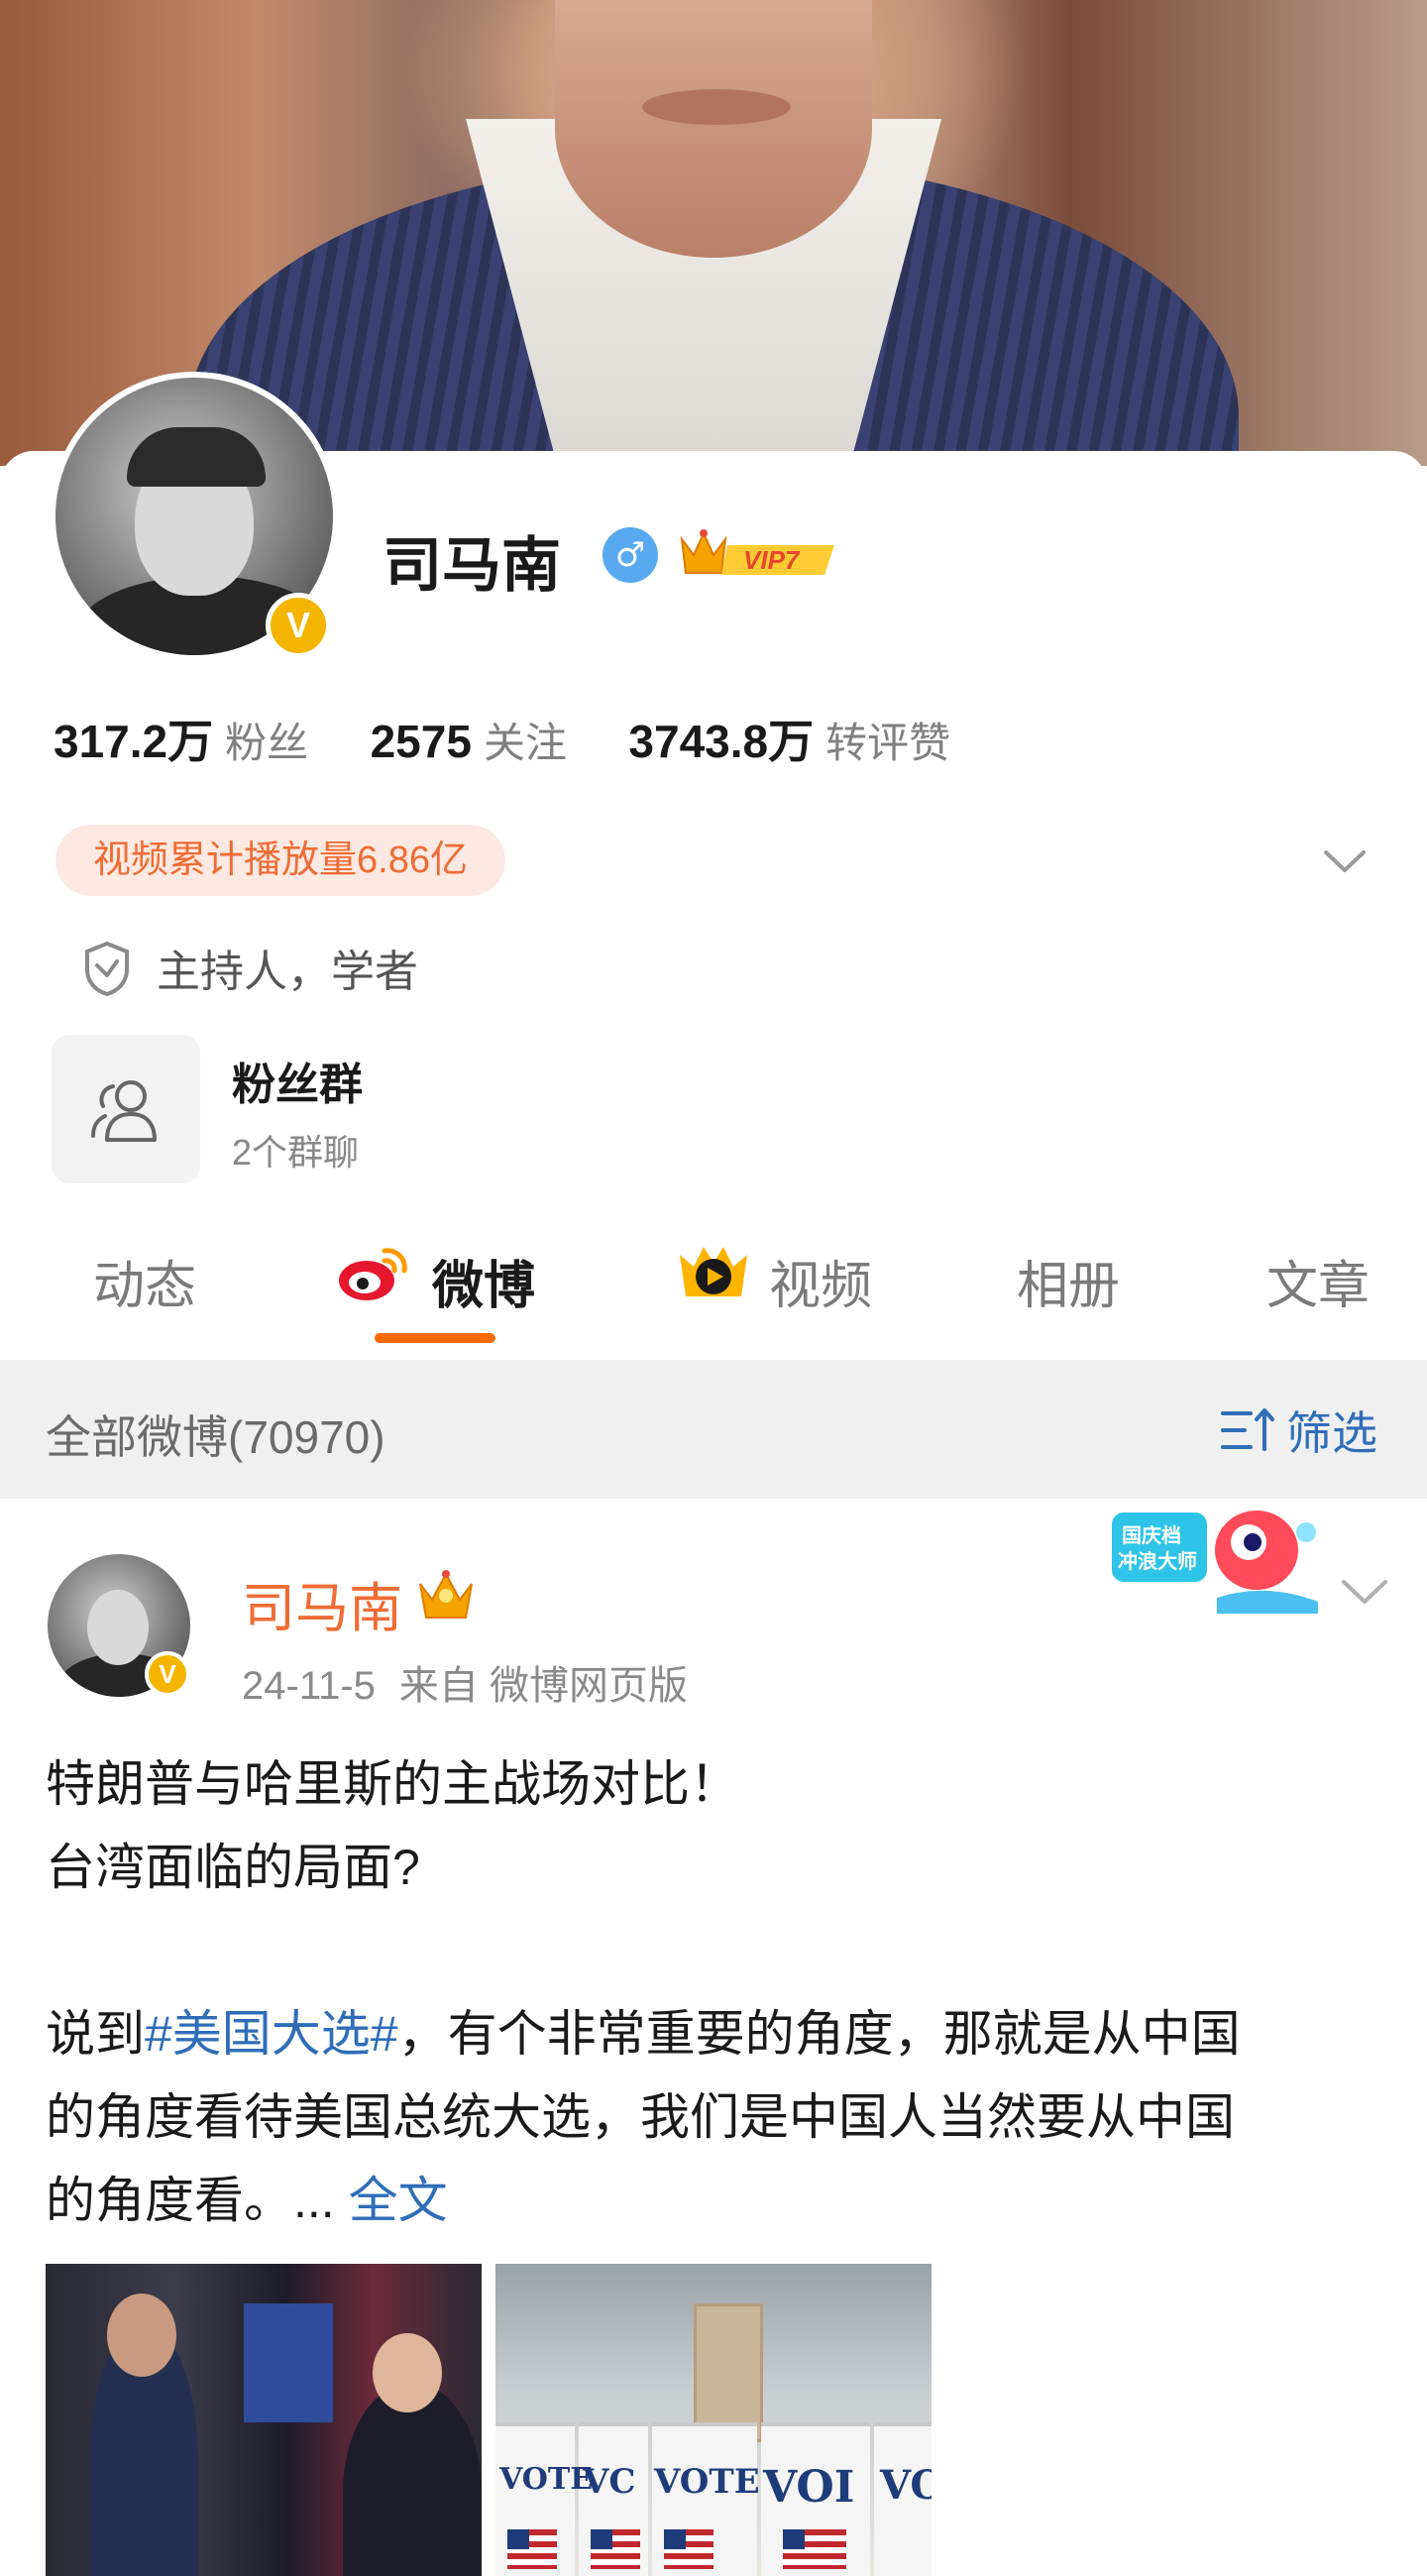  What do you see at coordinates (287, 972) in the screenshot?
I see `profile-role: 主持人，学者` at bounding box center [287, 972].